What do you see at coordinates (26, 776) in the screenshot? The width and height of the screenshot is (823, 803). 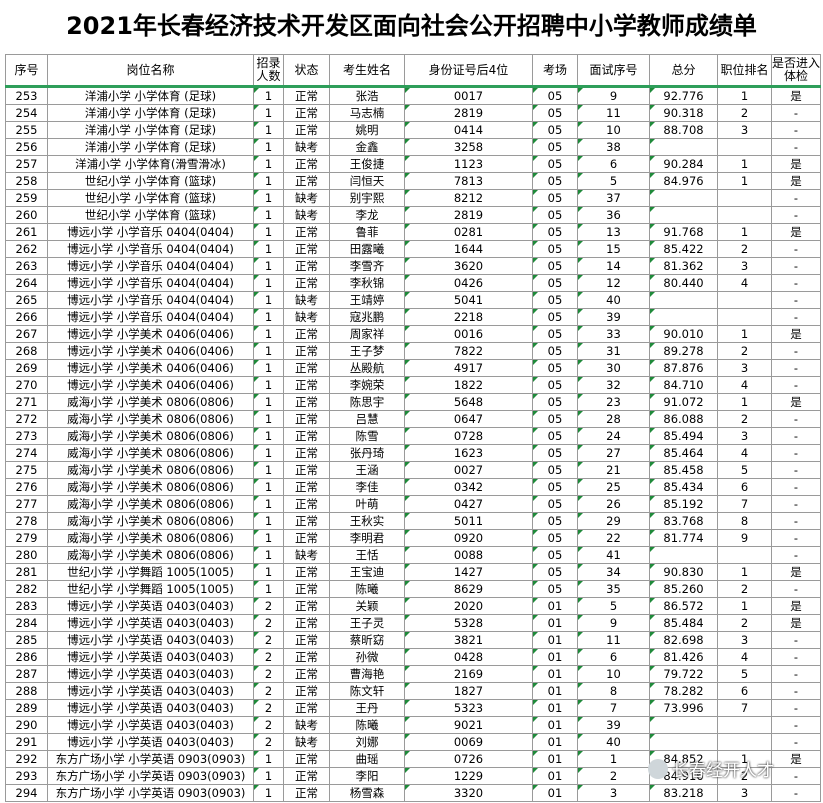 I see `col-seq-cell: 293` at bounding box center [26, 776].